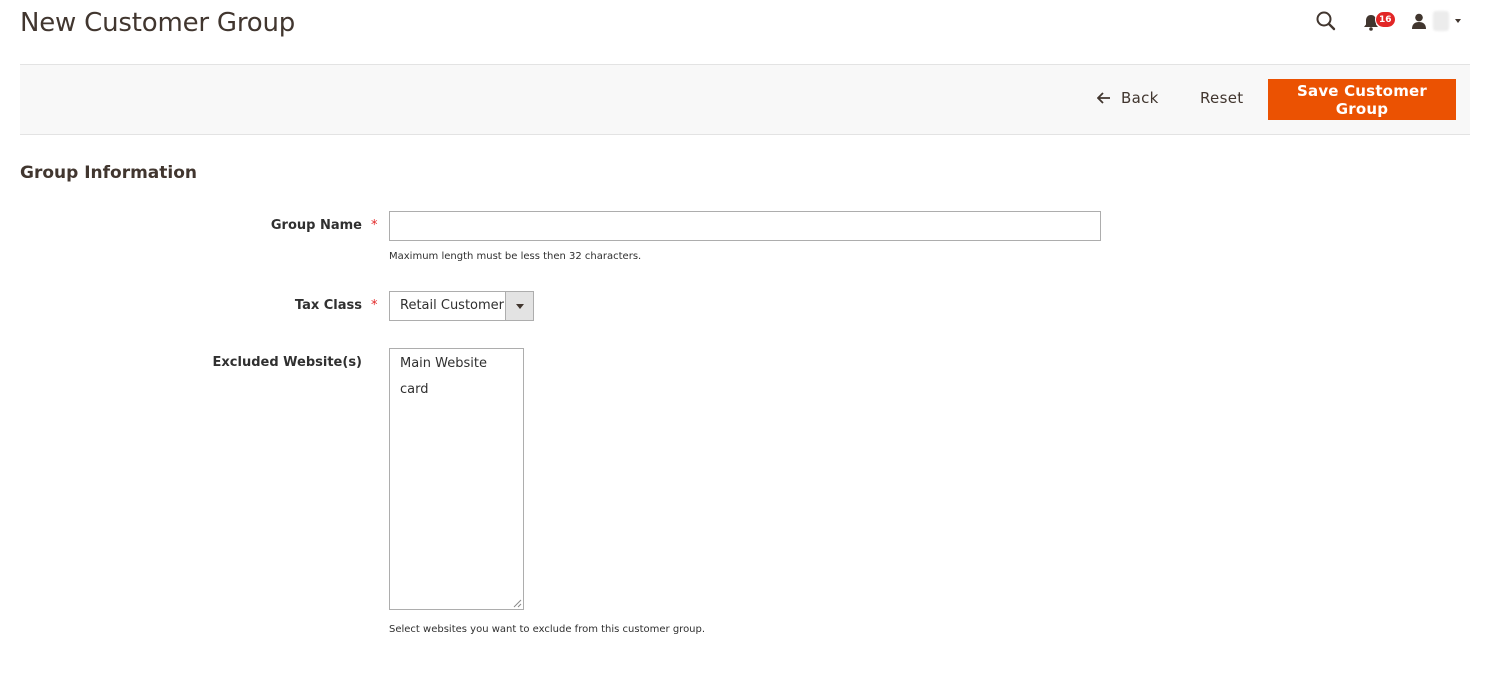  I want to click on page-actions-toolbar: Back Reset Save Customer Group, so click(745, 99).